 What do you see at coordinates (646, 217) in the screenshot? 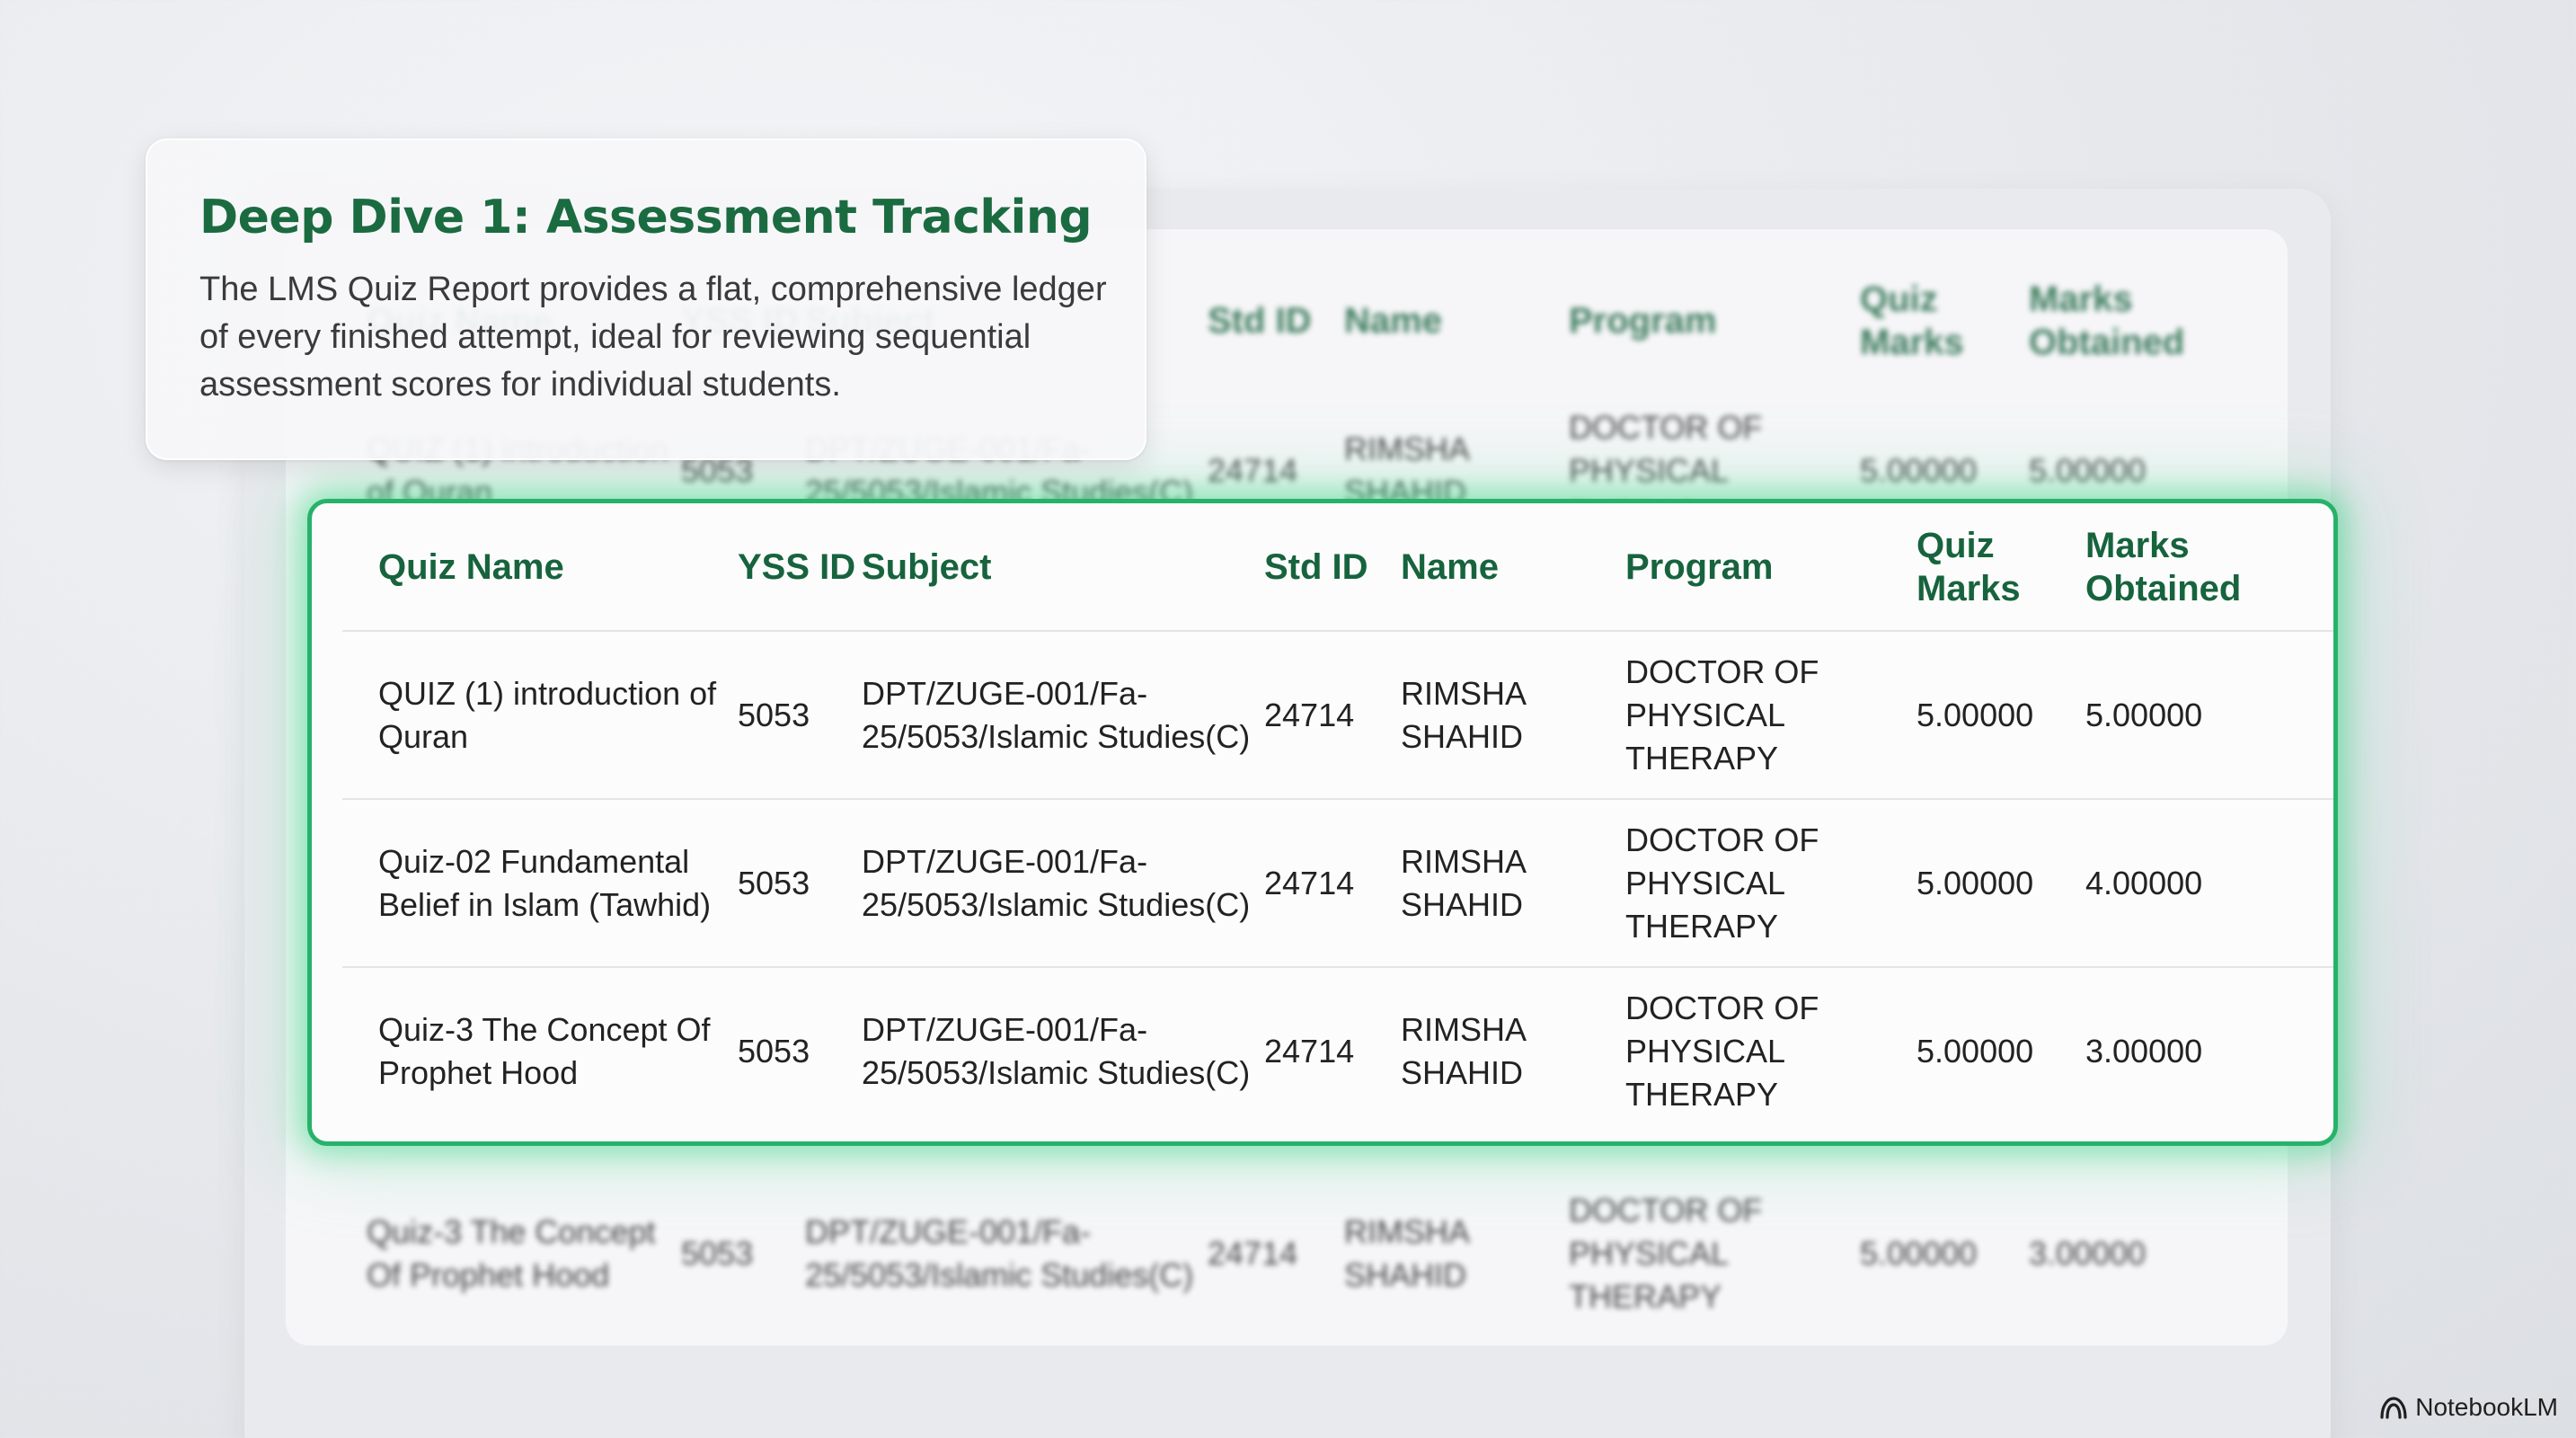
I see `callout-title: Deep Dive 1: Assessment Tracking` at bounding box center [646, 217].